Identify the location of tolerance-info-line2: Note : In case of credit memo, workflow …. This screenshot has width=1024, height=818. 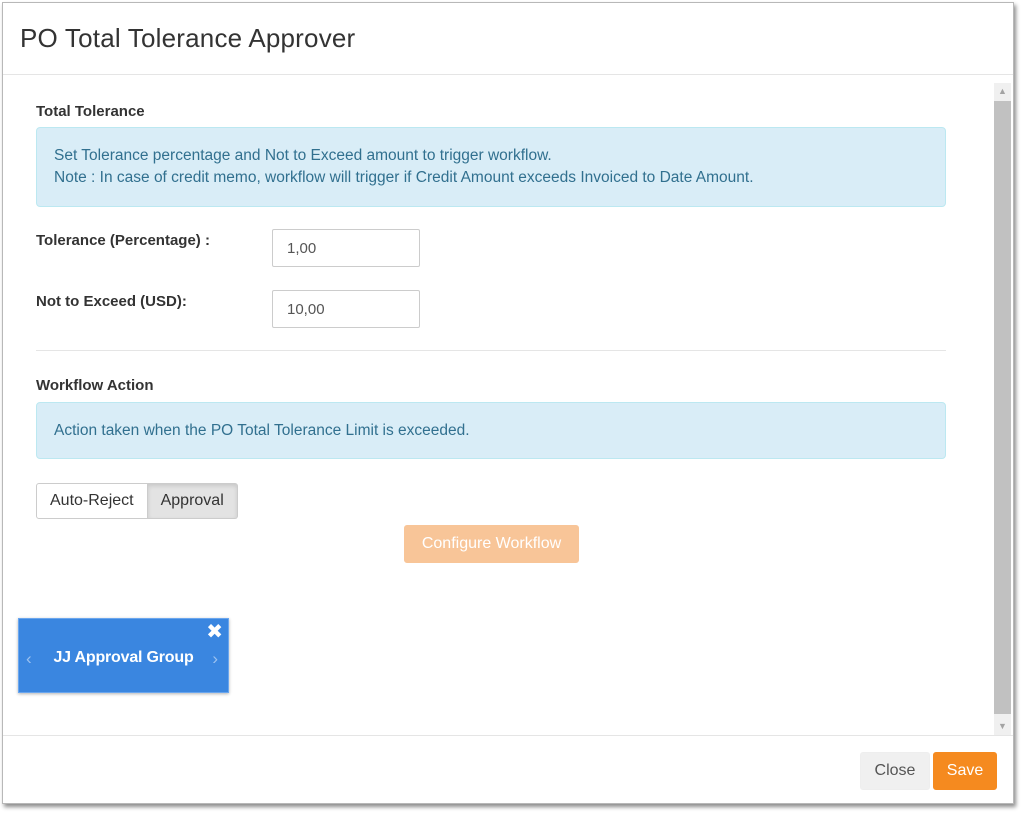
(404, 177).